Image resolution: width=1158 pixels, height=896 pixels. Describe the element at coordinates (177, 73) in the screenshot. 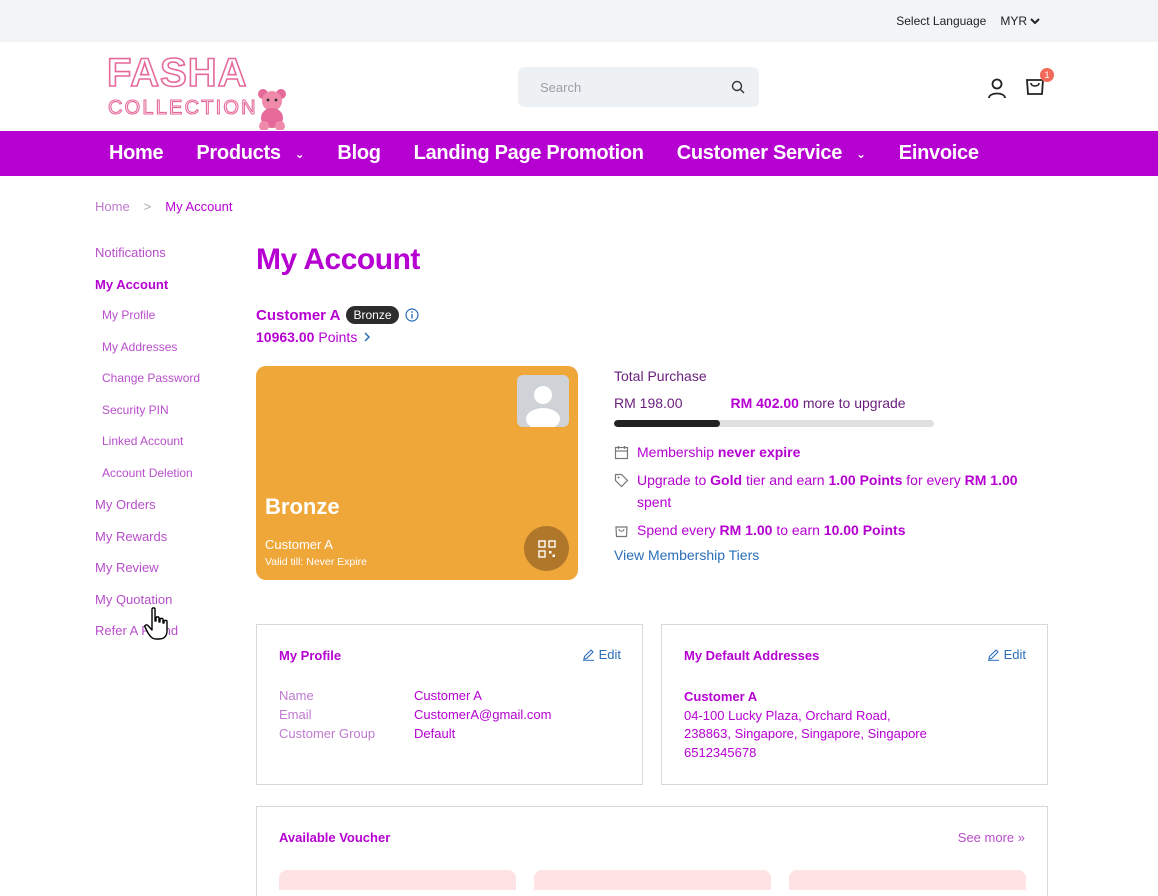

I see `logo-text-top: FASHA` at that location.